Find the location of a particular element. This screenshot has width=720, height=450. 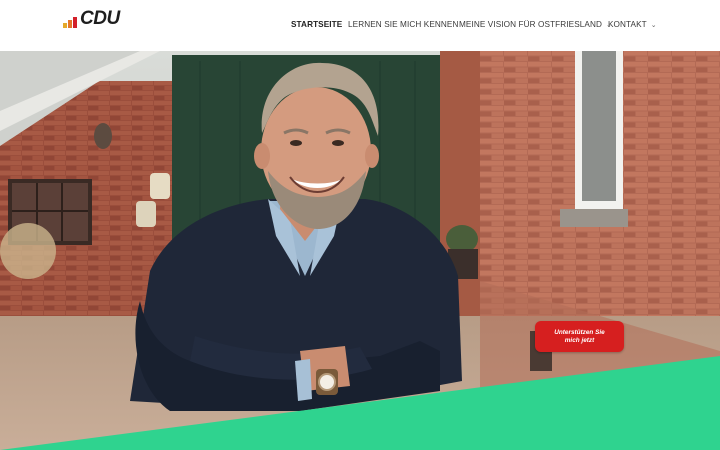

support-me-button: Unterstützen Sie mich jetzt is located at coordinates (579, 336).